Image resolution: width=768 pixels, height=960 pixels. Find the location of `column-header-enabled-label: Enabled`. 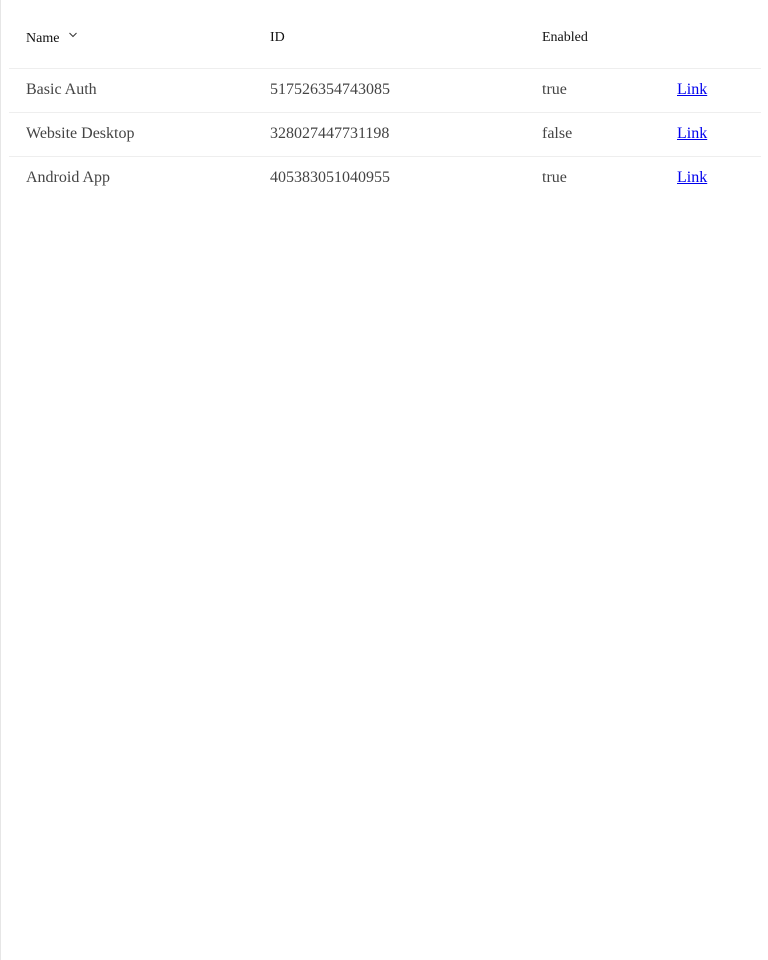

column-header-enabled-label: Enabled is located at coordinates (565, 37).